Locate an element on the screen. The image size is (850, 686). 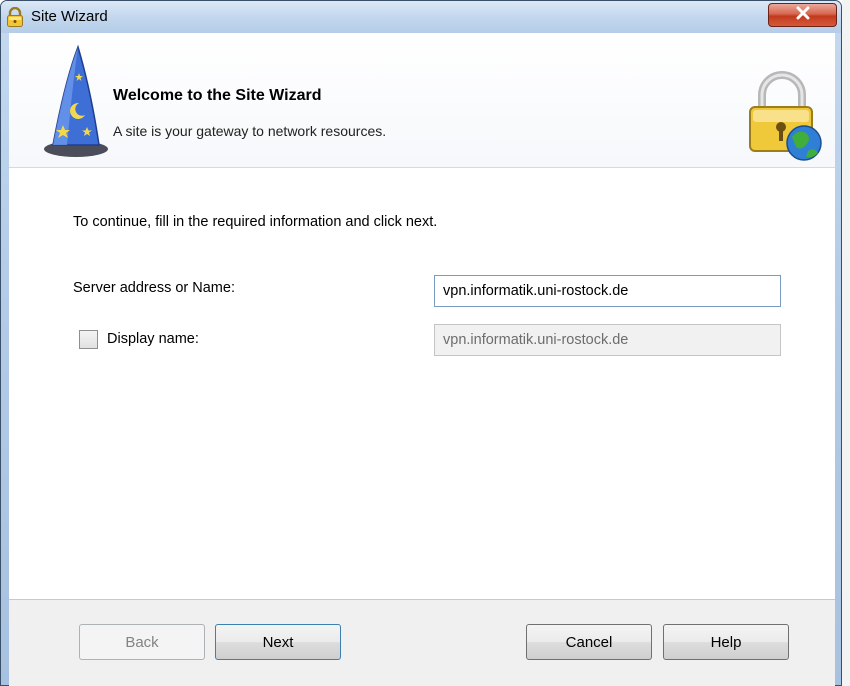
close-icon is located at coordinates (803, 15).